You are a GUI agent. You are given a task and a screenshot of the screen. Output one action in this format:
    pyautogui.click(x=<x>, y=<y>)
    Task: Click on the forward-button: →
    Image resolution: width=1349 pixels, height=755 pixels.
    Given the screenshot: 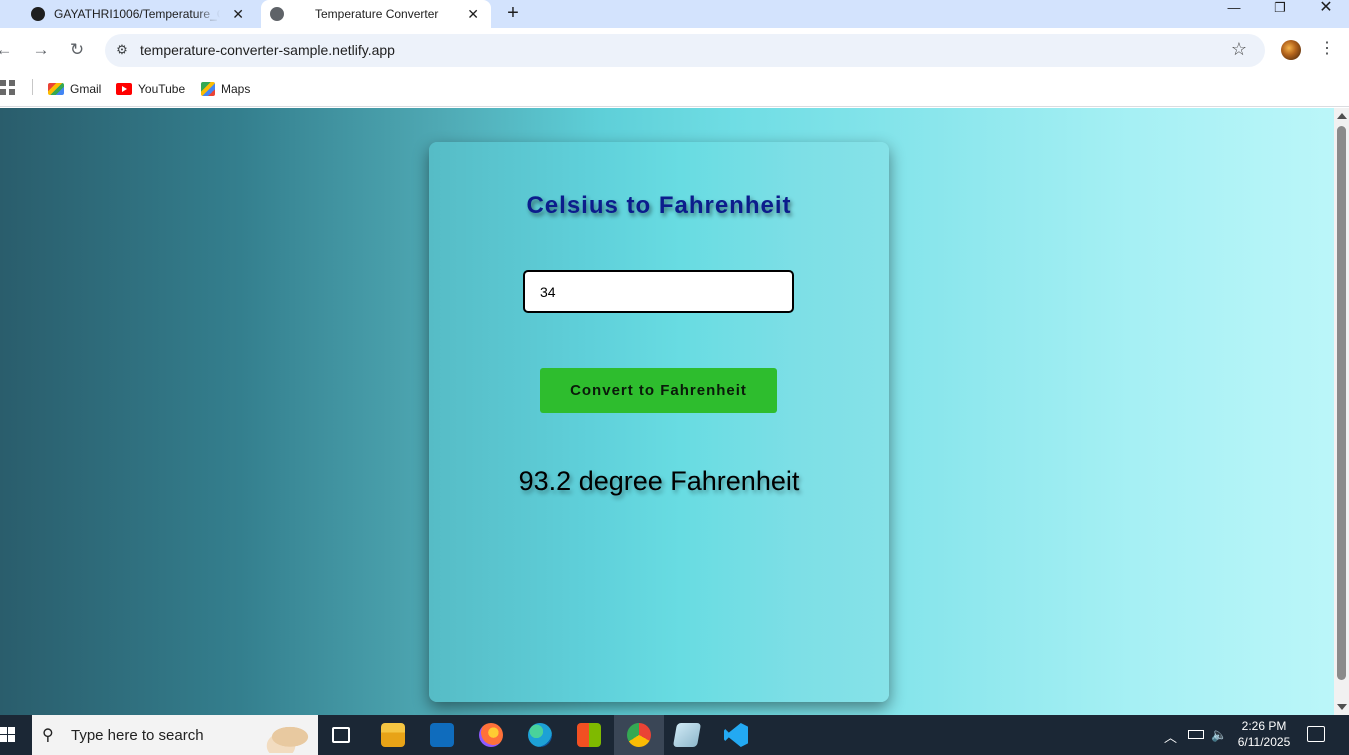 What is the action you would take?
    pyautogui.click(x=41, y=50)
    